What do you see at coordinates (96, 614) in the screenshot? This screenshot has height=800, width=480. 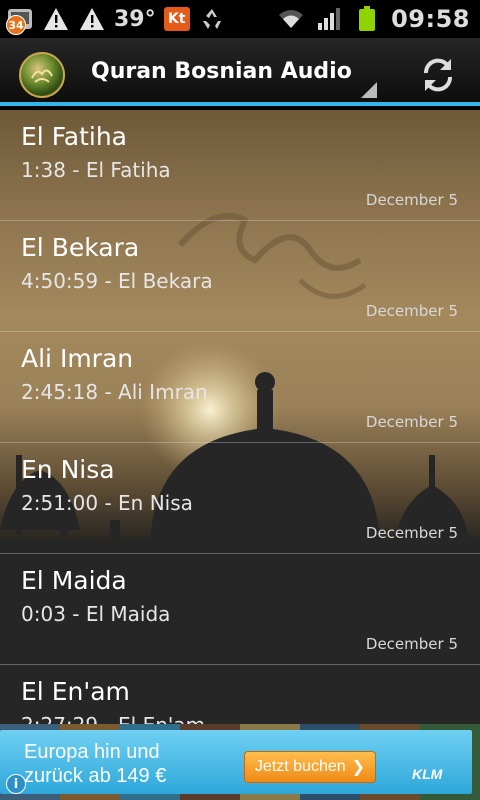 I see `track-subtitle: 0:03 - El Maida` at bounding box center [96, 614].